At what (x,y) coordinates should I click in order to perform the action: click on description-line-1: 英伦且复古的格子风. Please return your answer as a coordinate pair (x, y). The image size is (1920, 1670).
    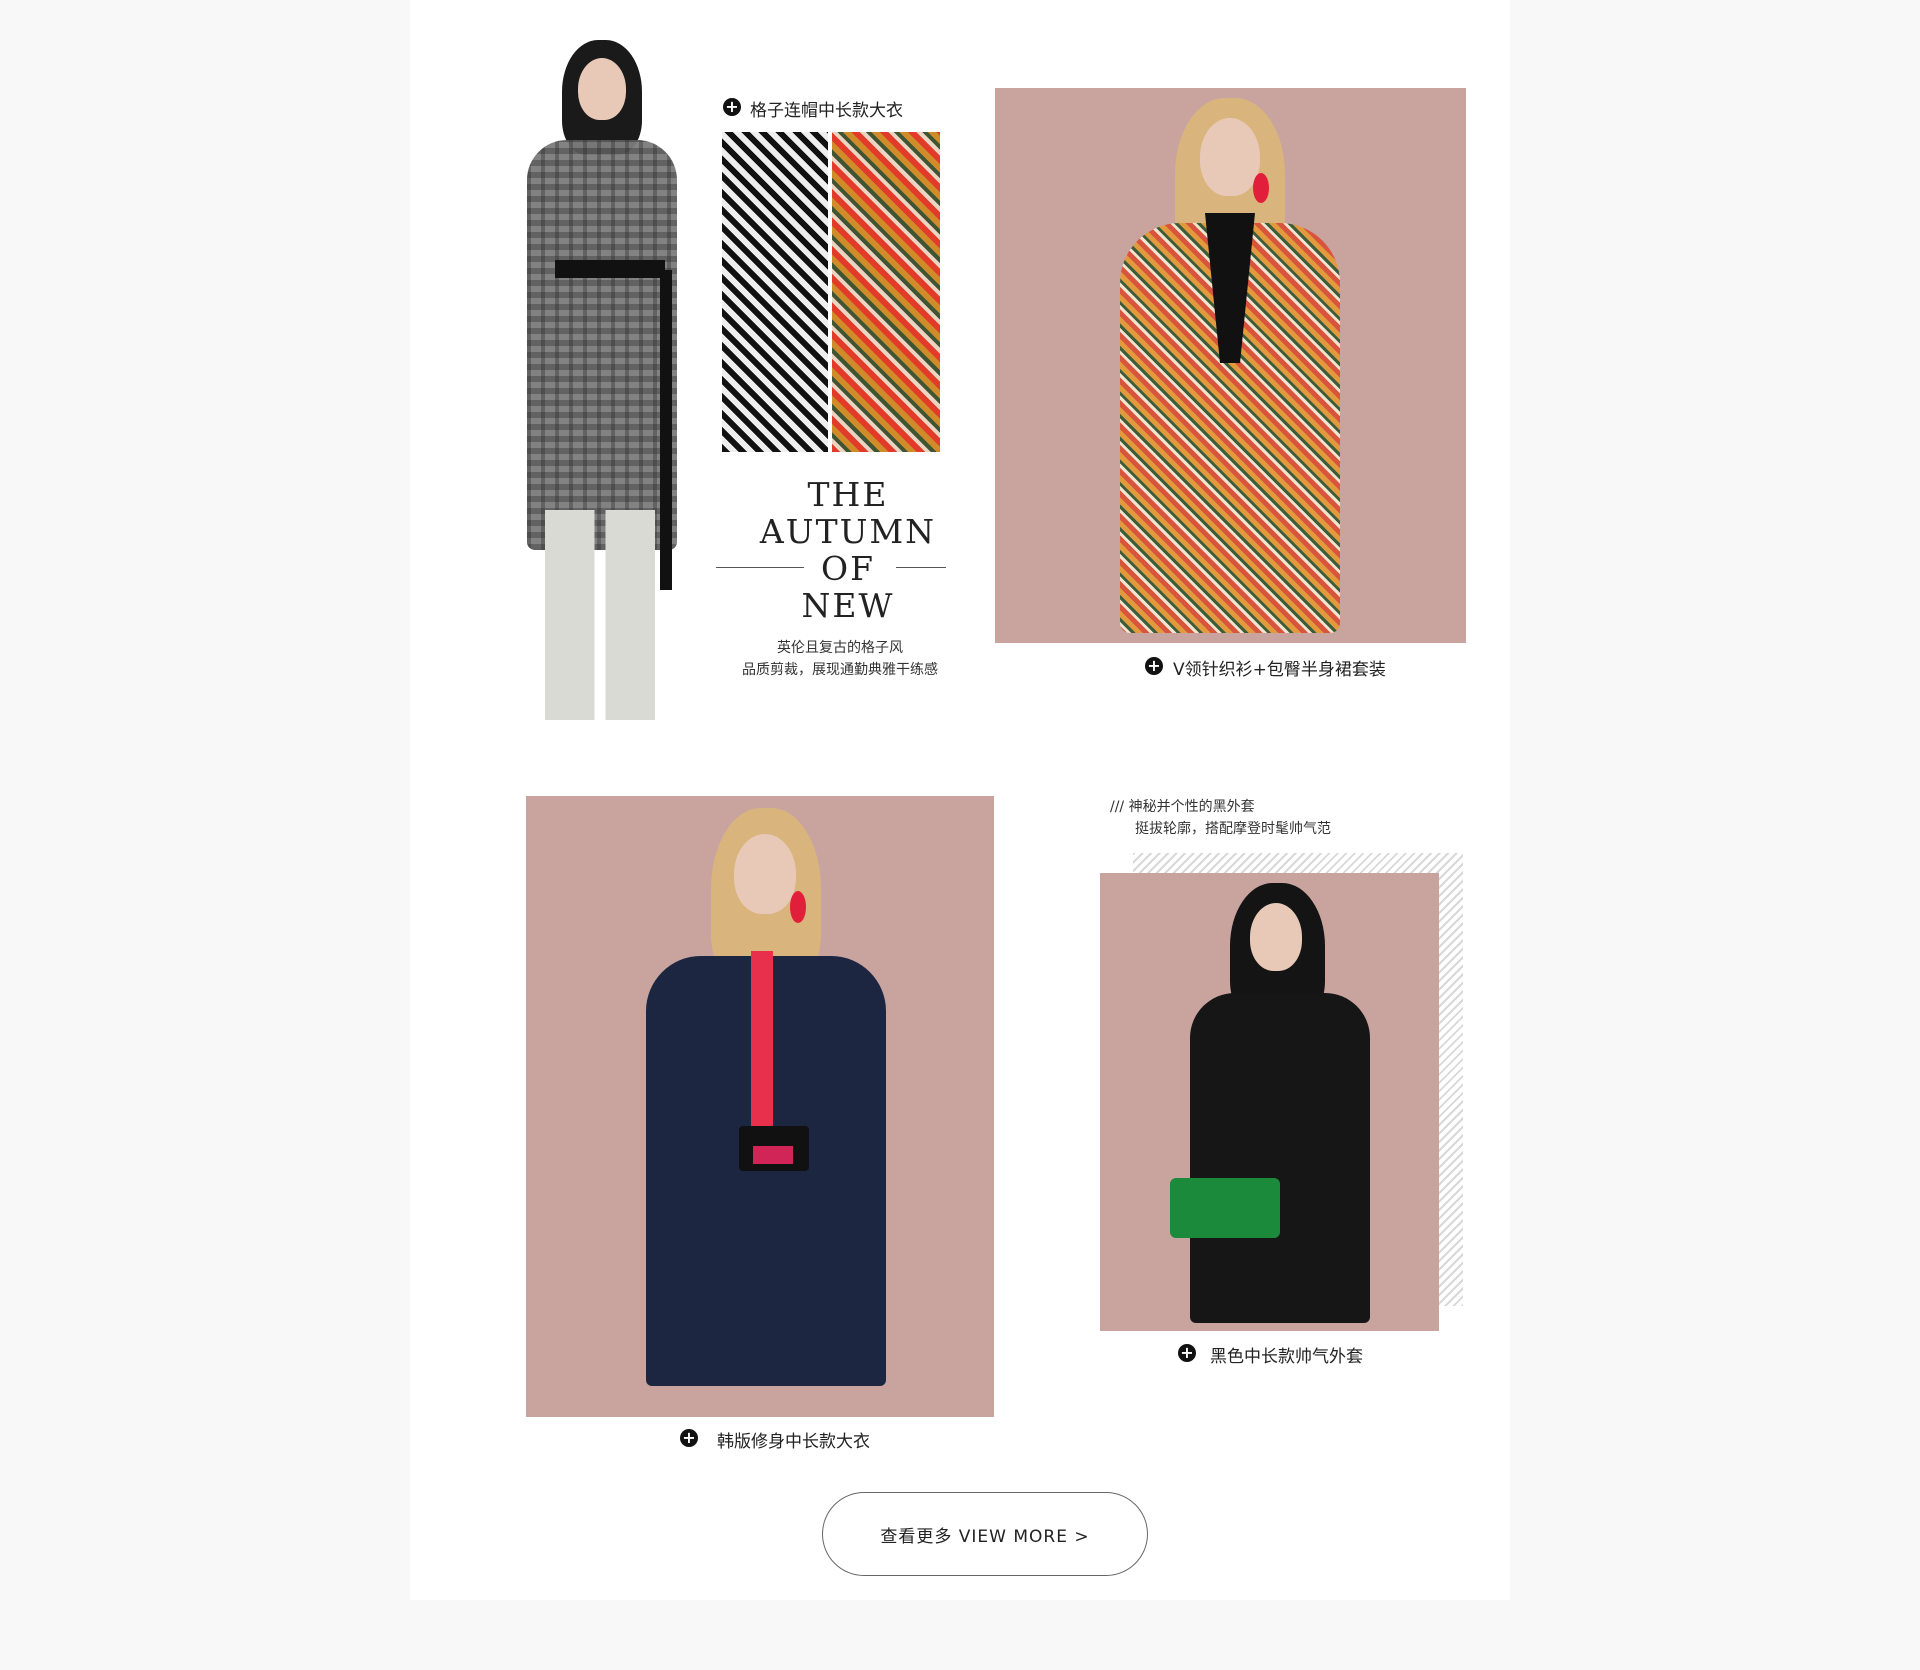
    Looking at the image, I should click on (840, 648).